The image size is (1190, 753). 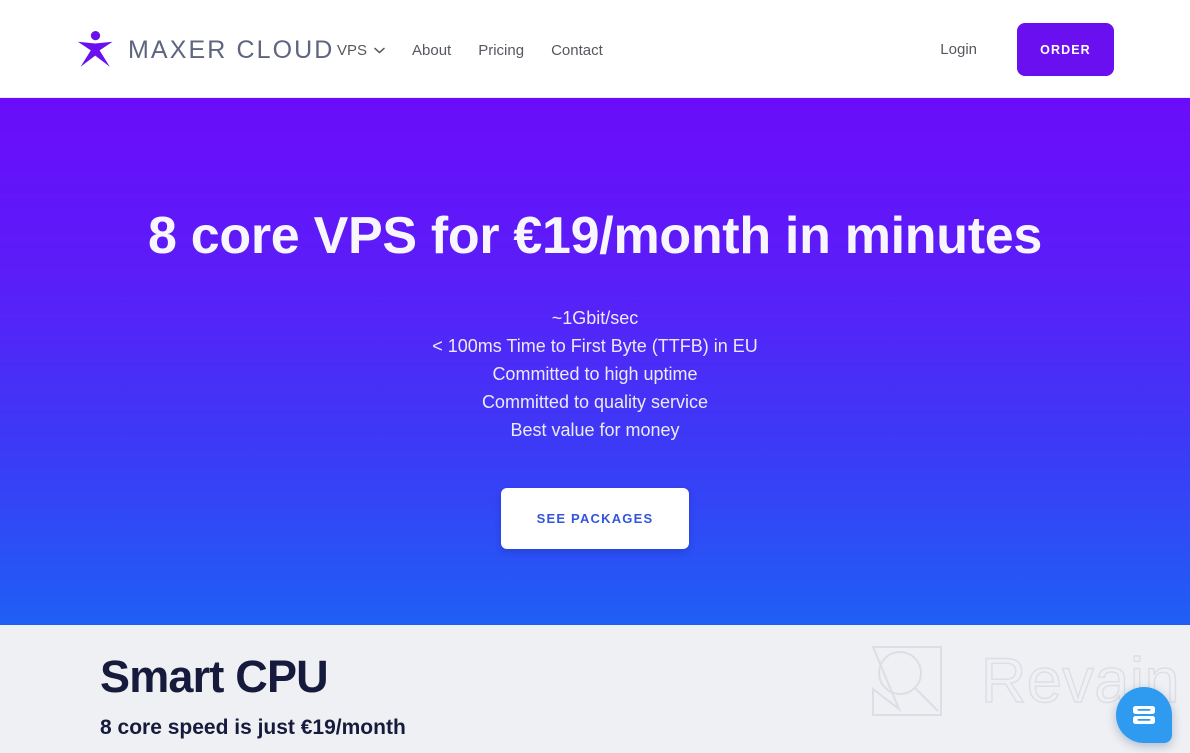 I want to click on hero-feature-line: Committed to high uptime, so click(x=595, y=374).